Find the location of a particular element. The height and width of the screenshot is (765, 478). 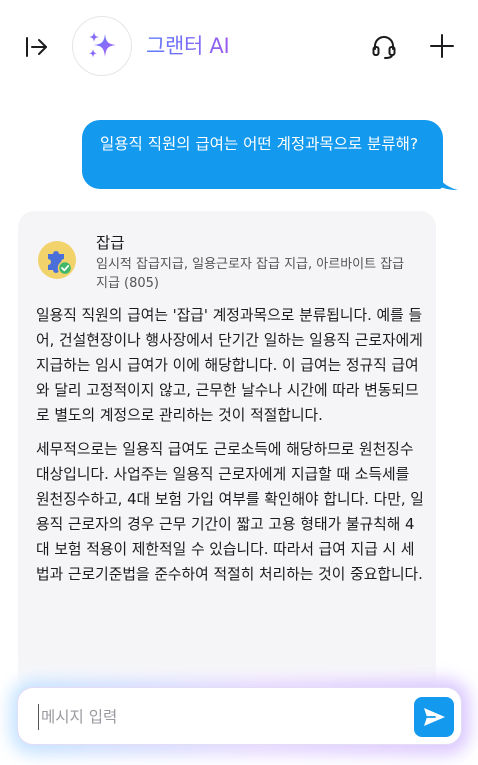

assistant-avatar is located at coordinates (102, 46).